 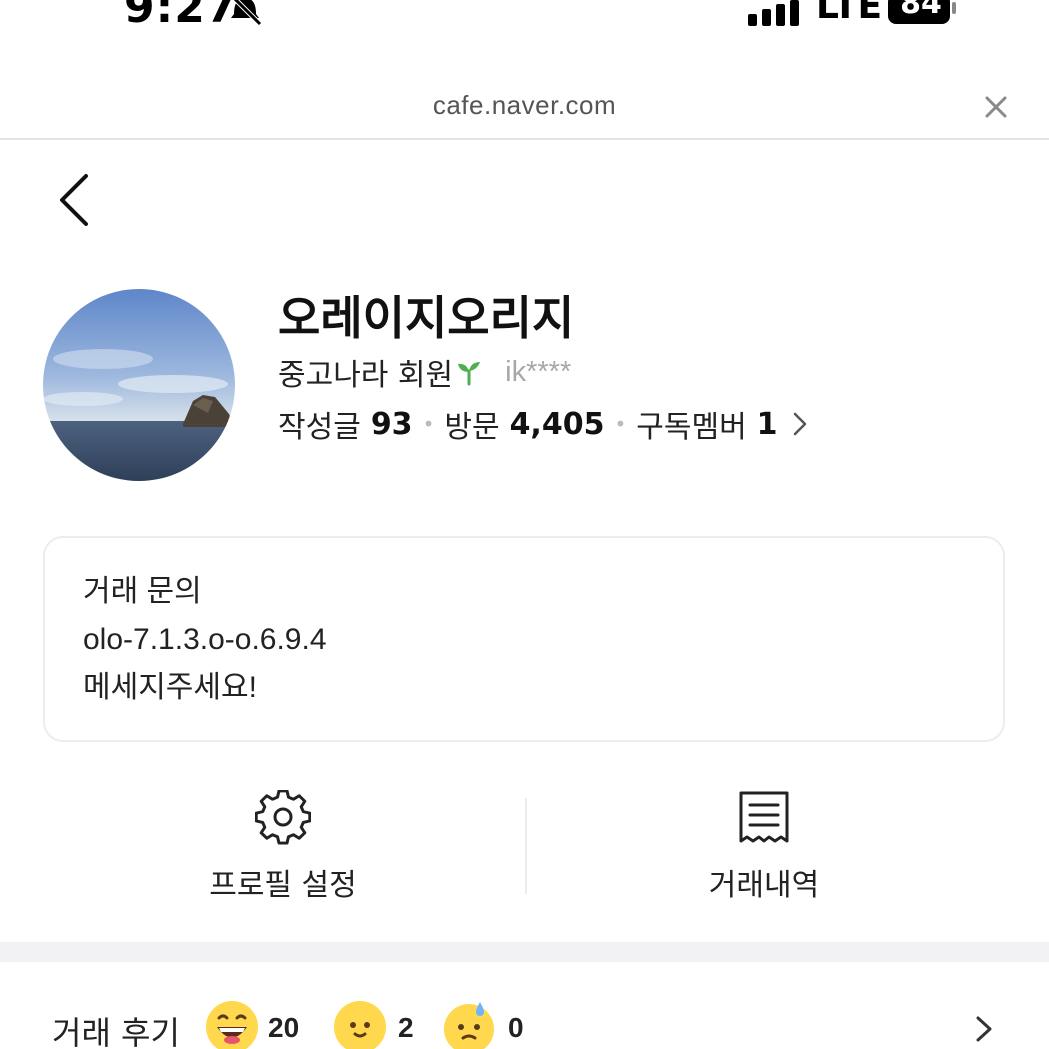 I want to click on member-id: ik****, so click(x=538, y=371).